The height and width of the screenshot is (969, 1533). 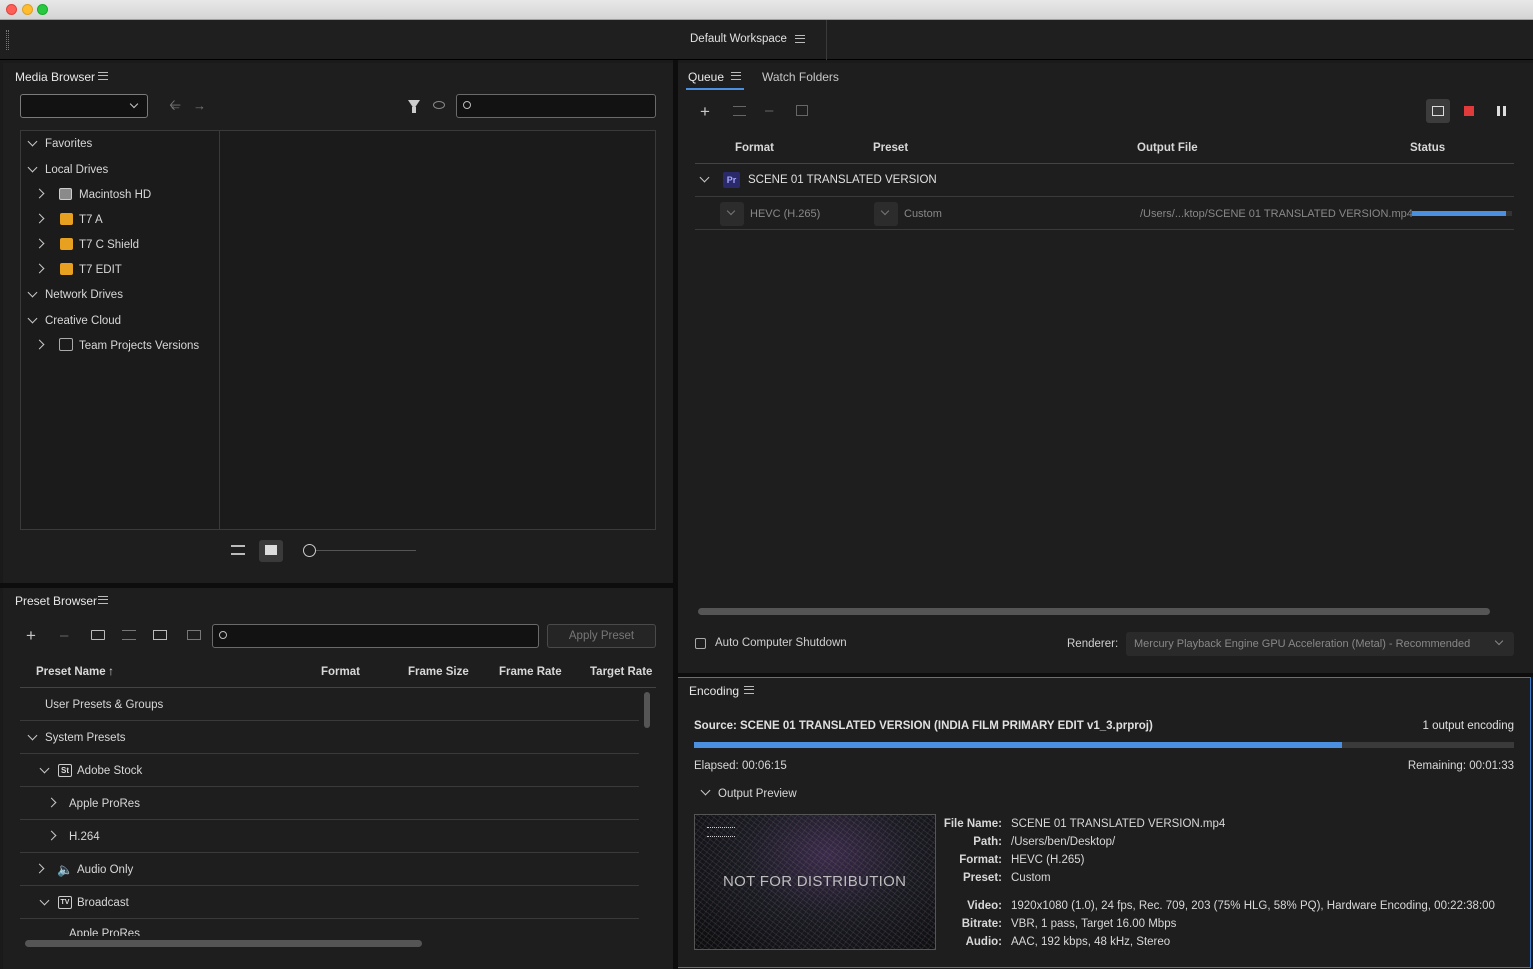 What do you see at coordinates (103, 76) in the screenshot?
I see `media-browser-menu-icon` at bounding box center [103, 76].